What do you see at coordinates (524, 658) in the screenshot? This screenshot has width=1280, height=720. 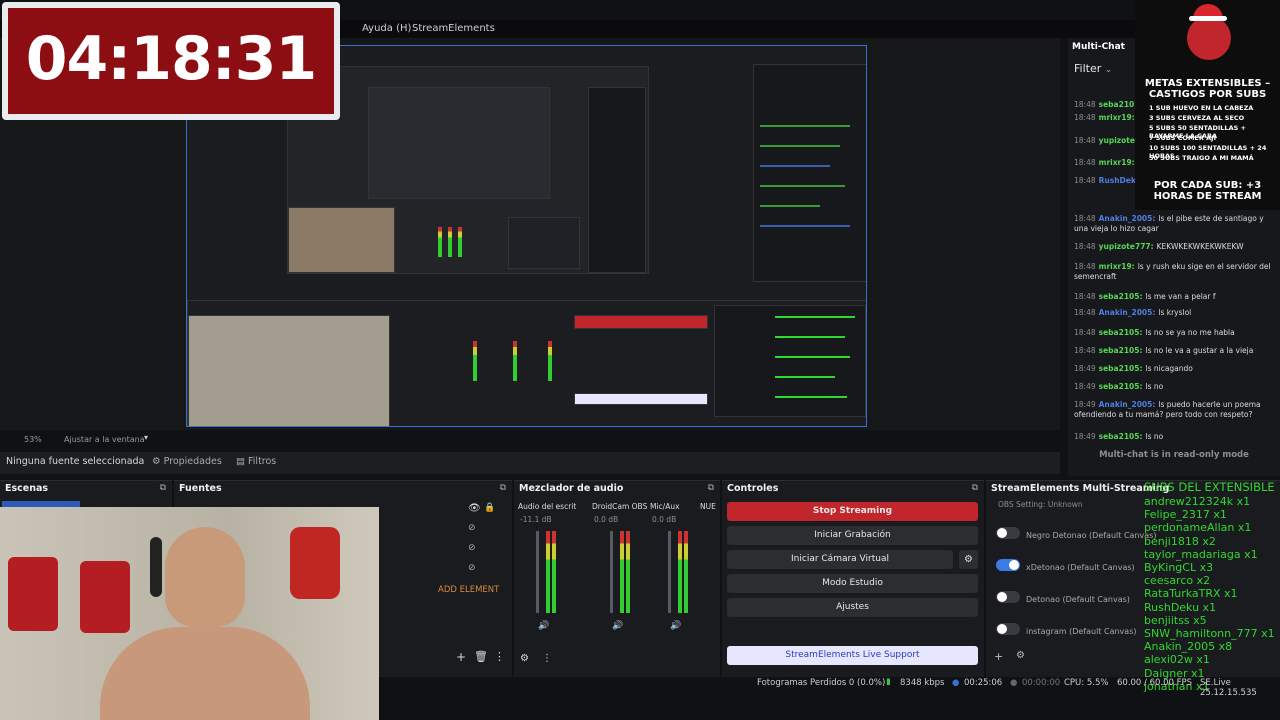 I see `mixer-settings-icon: ⚙` at bounding box center [524, 658].